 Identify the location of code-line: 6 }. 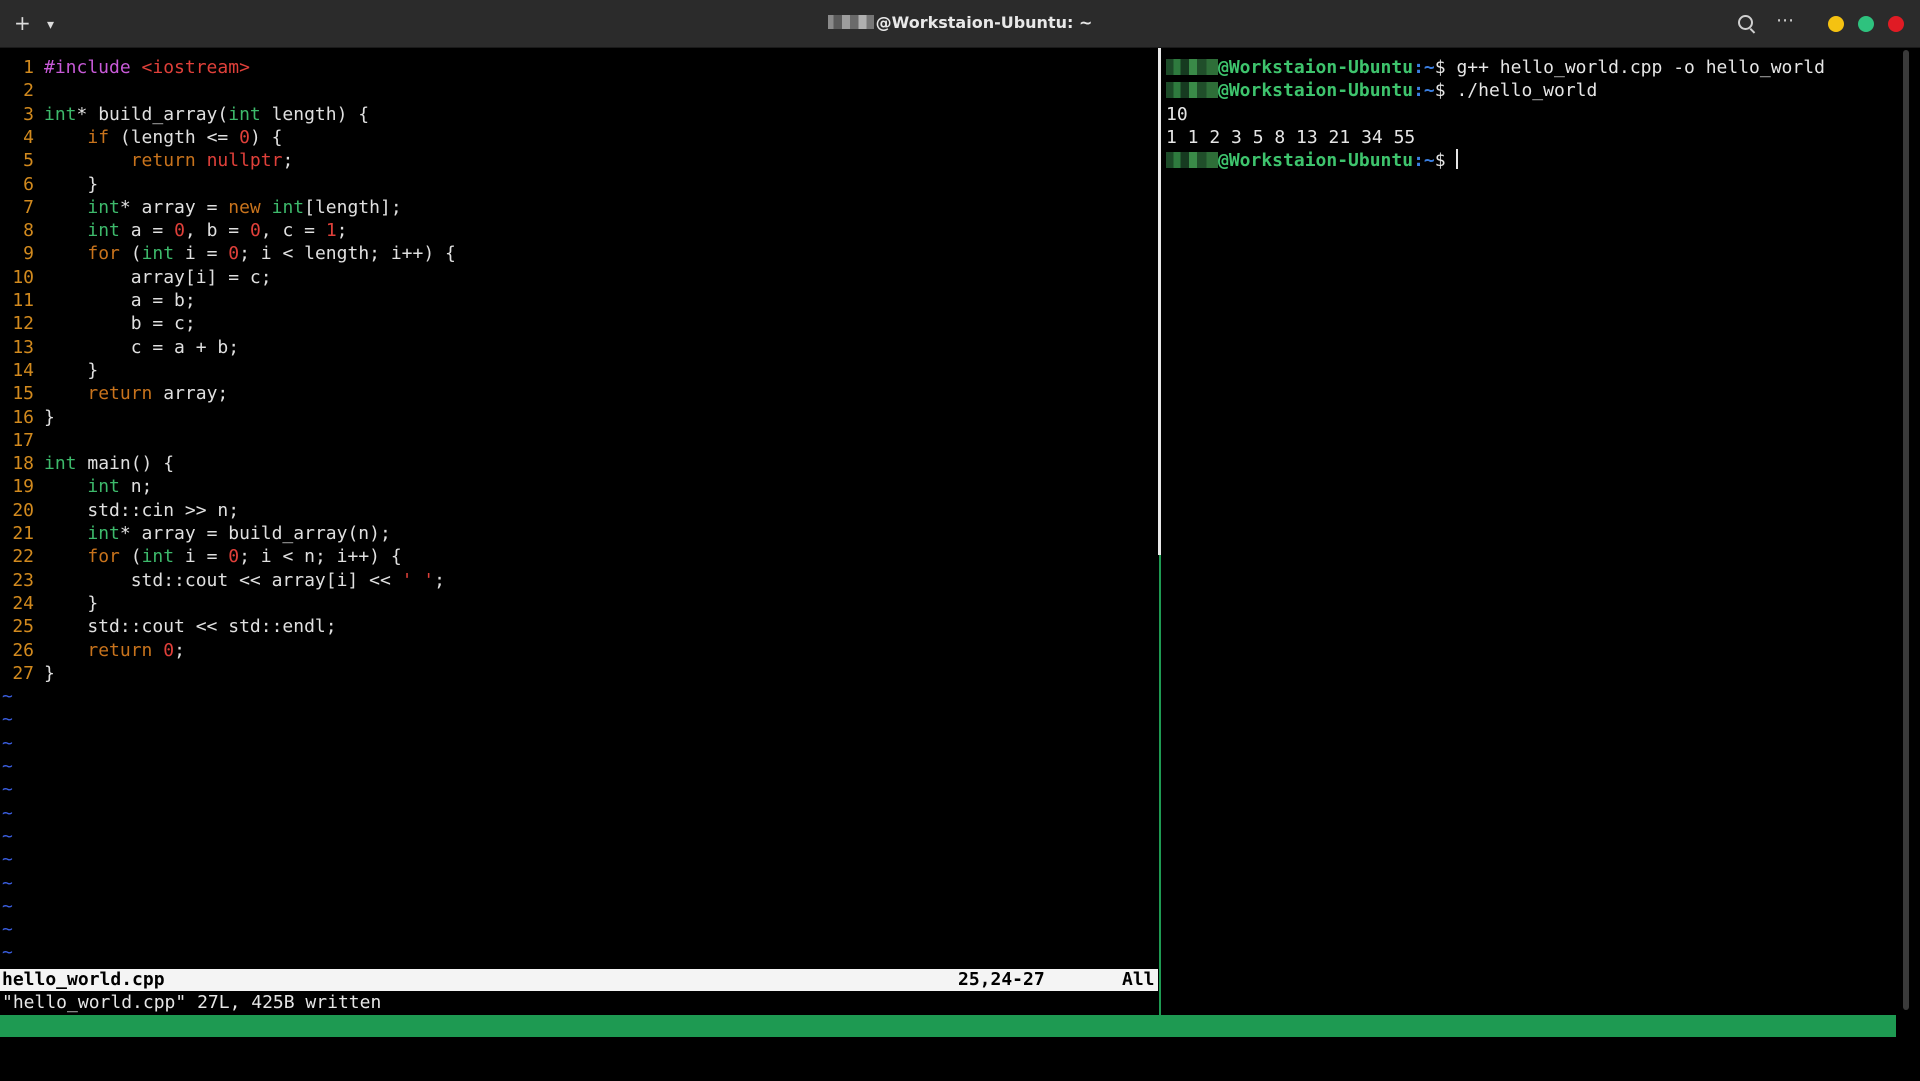
(49, 184).